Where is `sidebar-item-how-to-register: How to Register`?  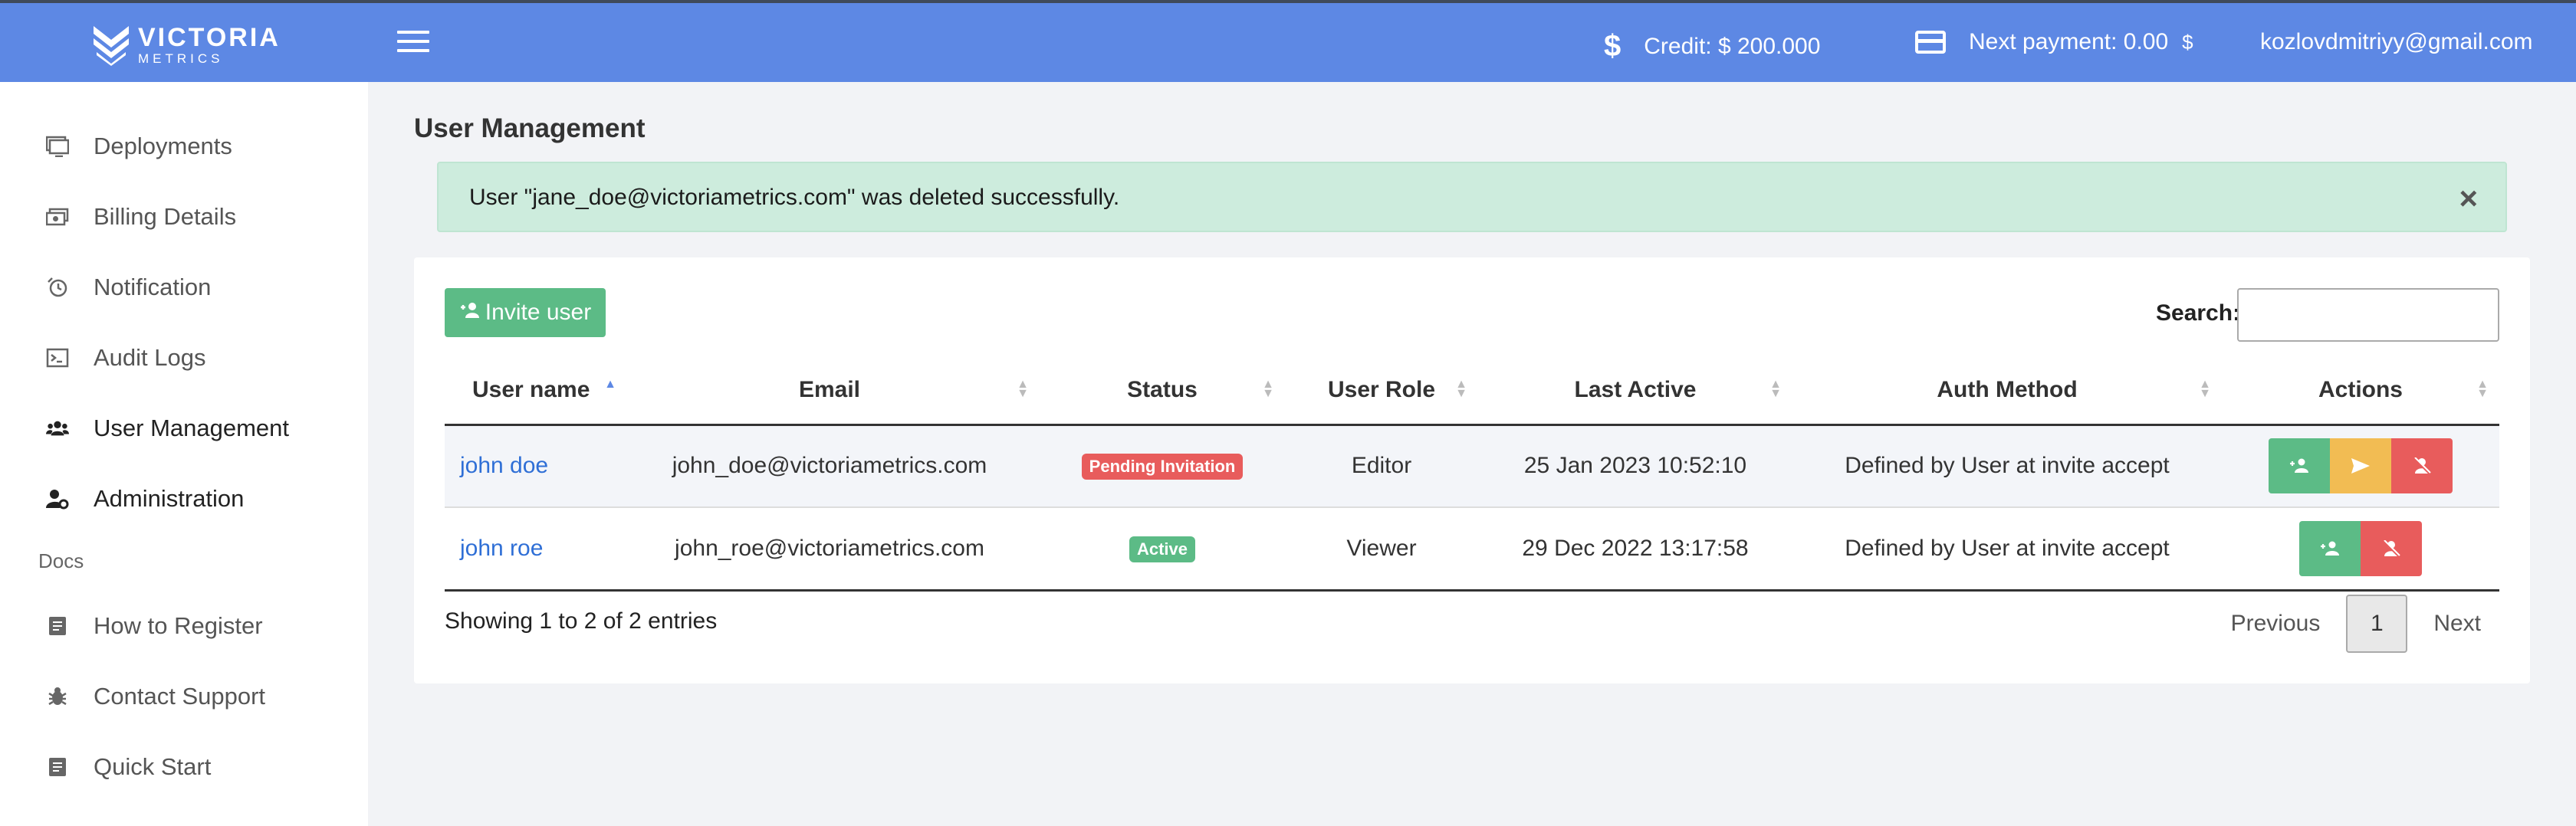
sidebar-item-how-to-register: How to Register is located at coordinates (184, 626).